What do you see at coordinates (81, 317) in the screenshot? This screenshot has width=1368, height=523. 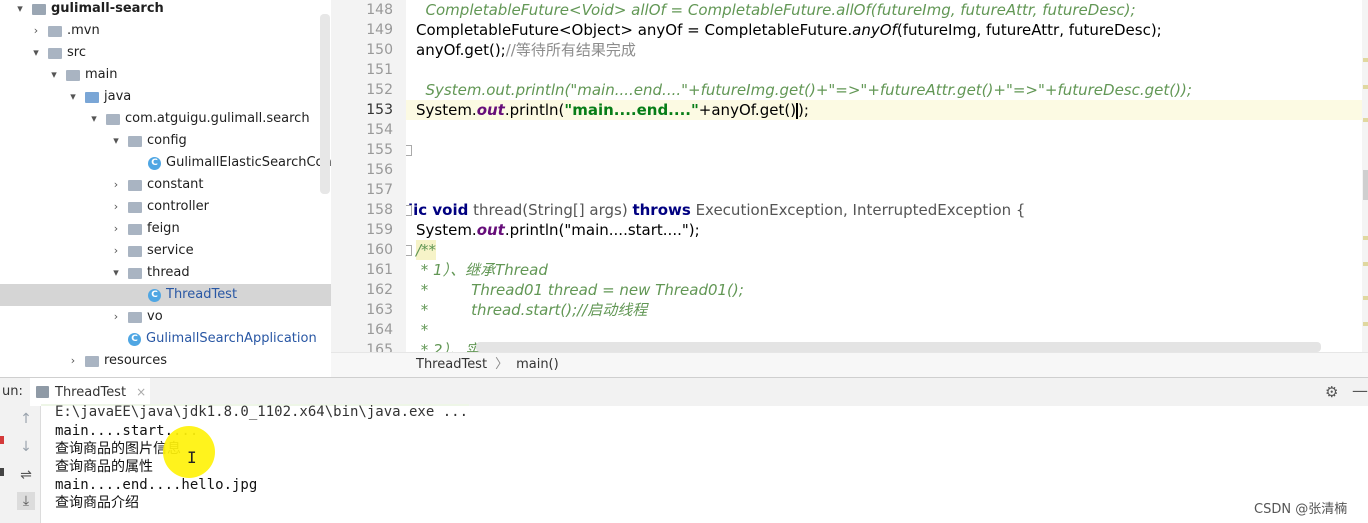 I see `tree-item-vo: › vo` at bounding box center [81, 317].